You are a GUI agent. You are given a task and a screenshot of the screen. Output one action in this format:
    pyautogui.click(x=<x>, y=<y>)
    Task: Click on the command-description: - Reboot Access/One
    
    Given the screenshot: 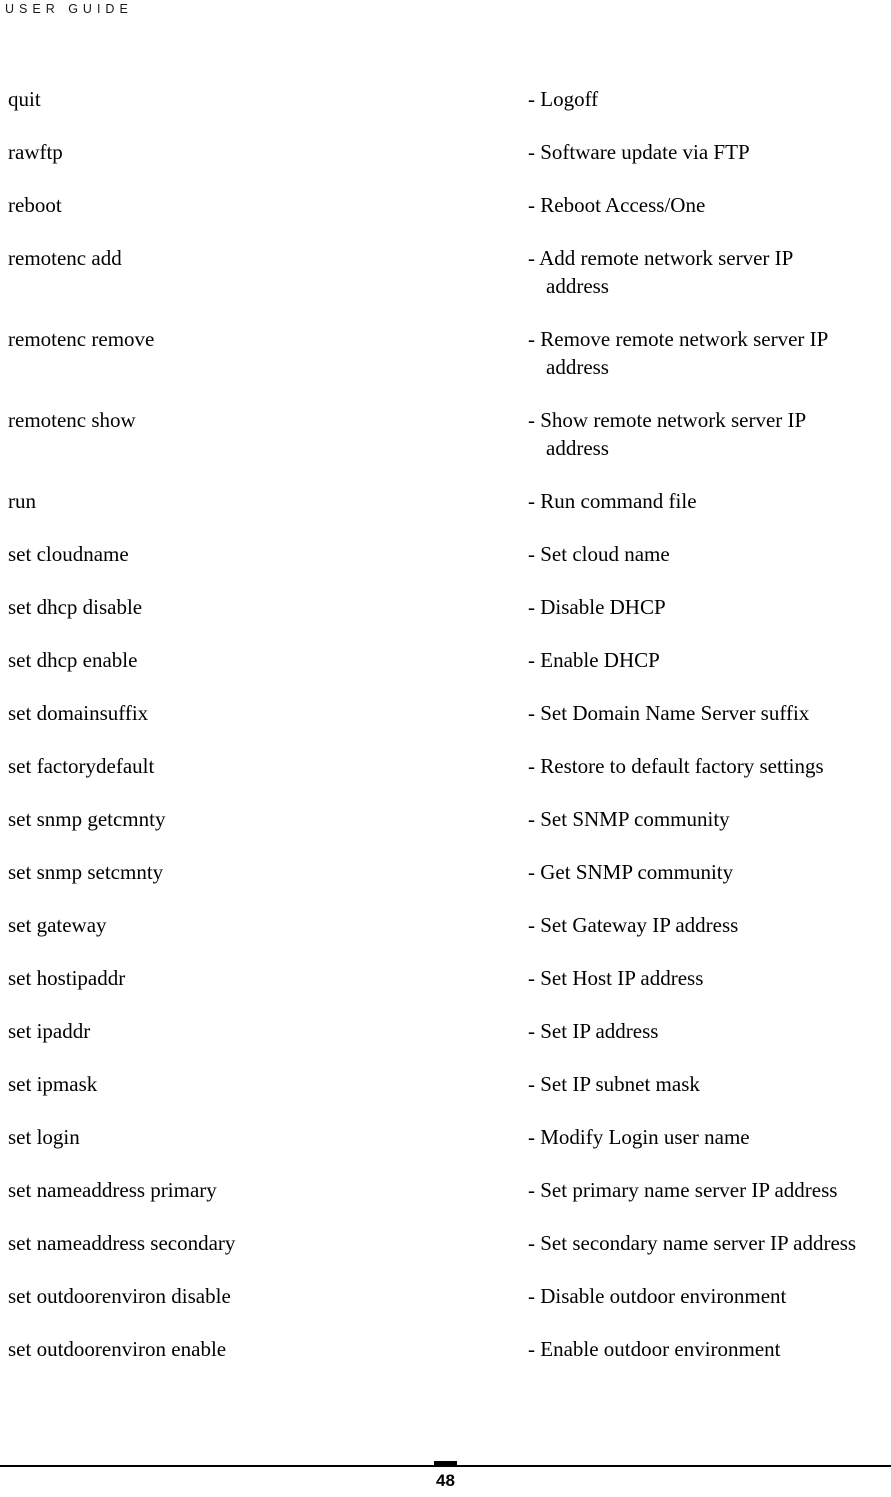 What is the action you would take?
    pyautogui.click(x=617, y=205)
    